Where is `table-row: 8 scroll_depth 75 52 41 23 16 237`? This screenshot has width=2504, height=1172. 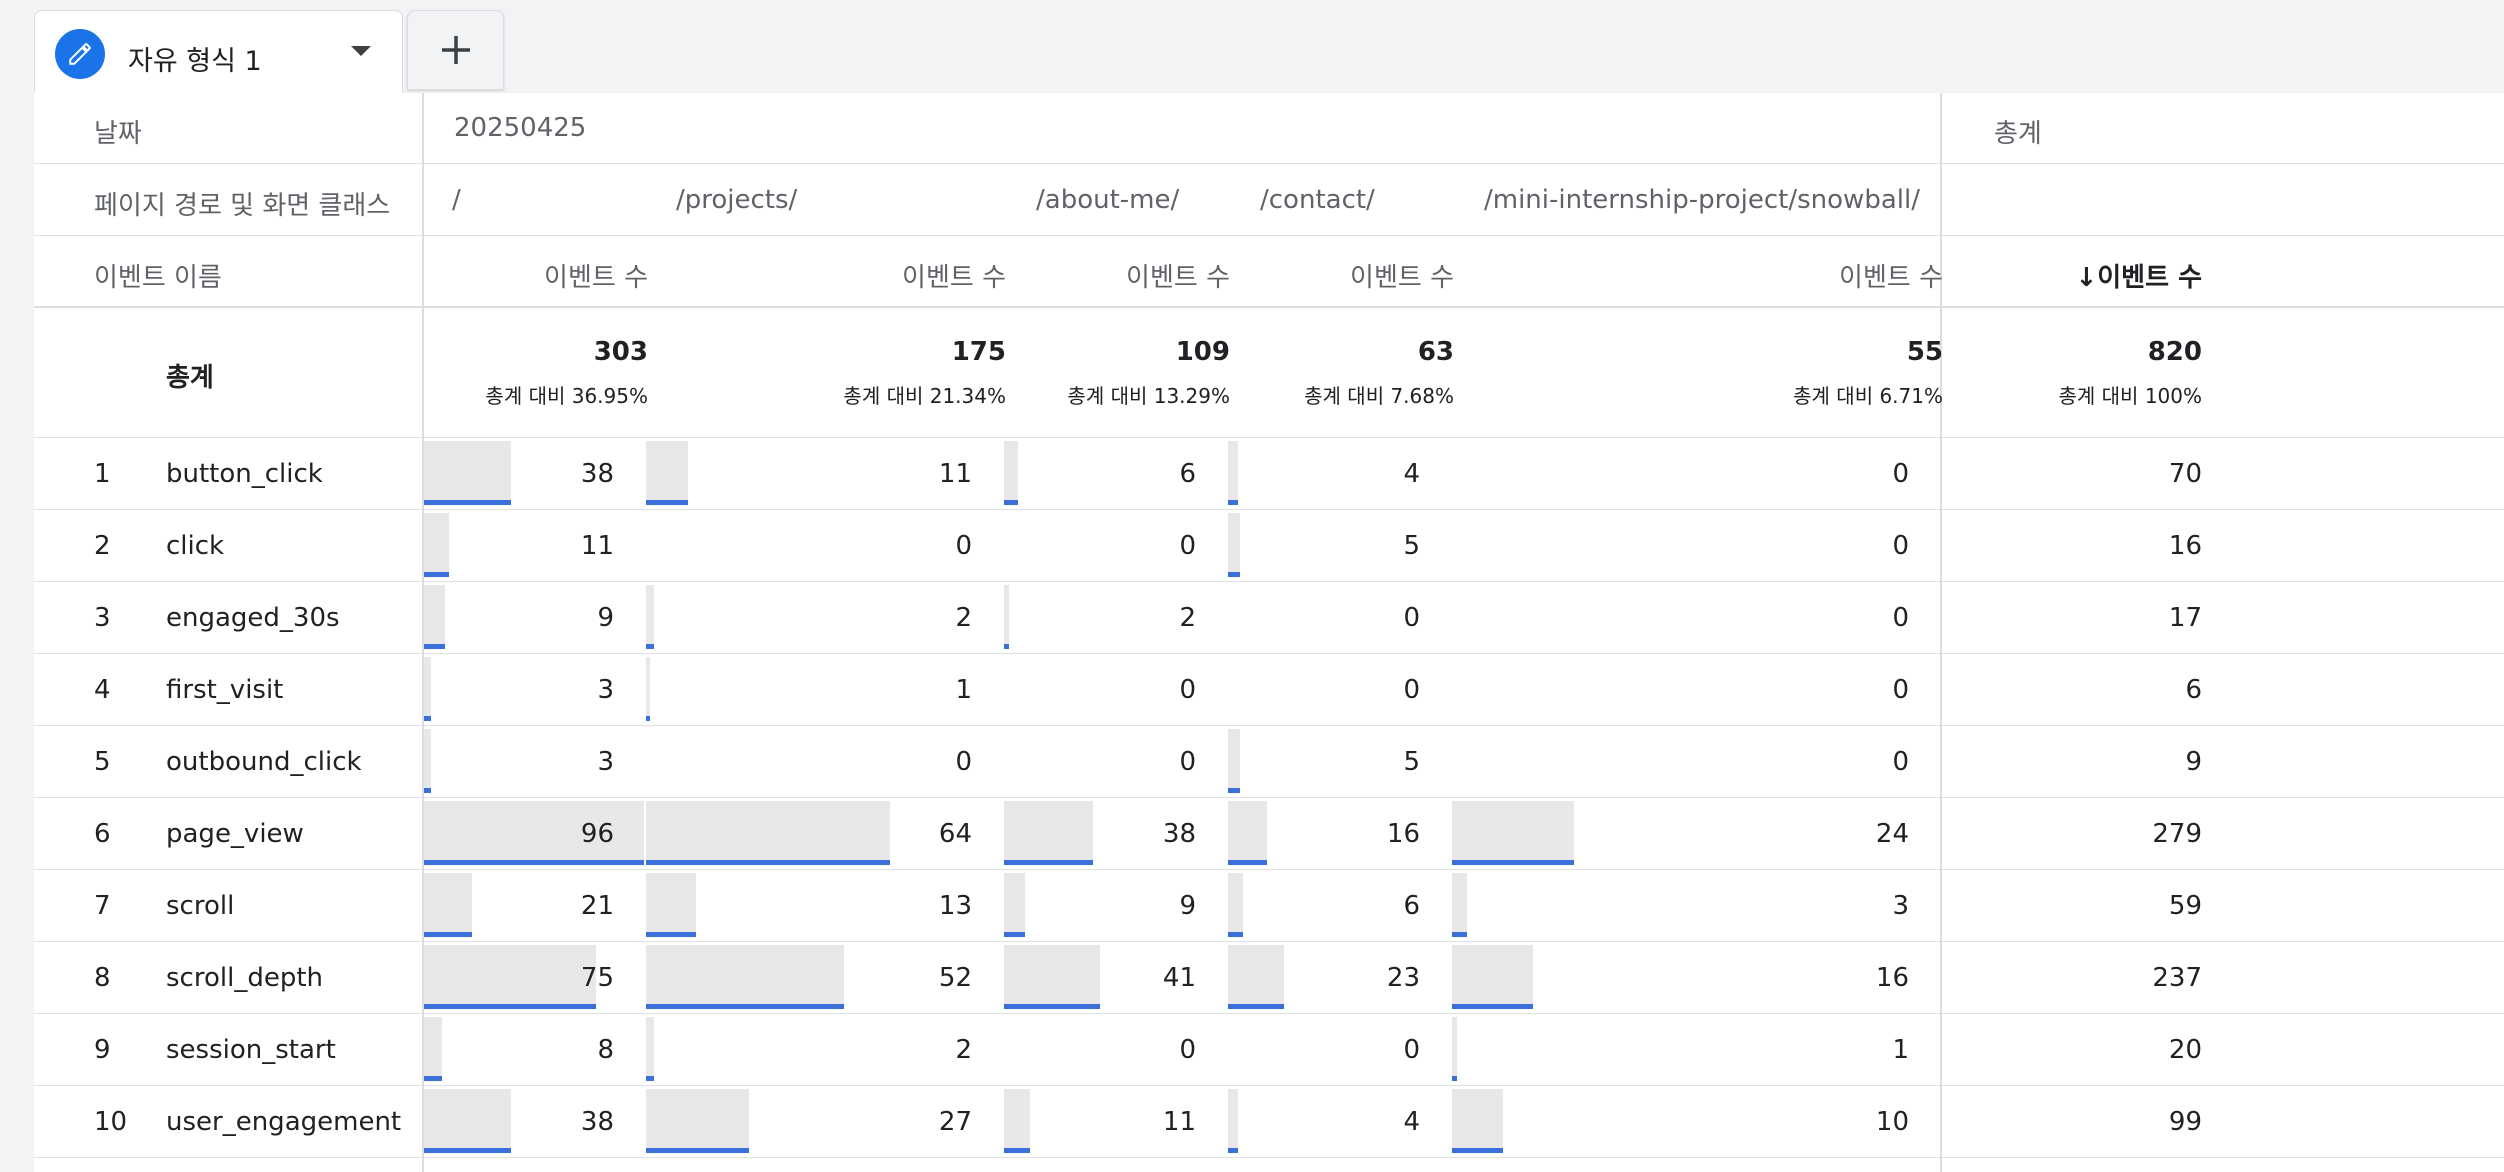 table-row: 8 scroll_depth 75 52 41 23 16 237 is located at coordinates (1269, 977).